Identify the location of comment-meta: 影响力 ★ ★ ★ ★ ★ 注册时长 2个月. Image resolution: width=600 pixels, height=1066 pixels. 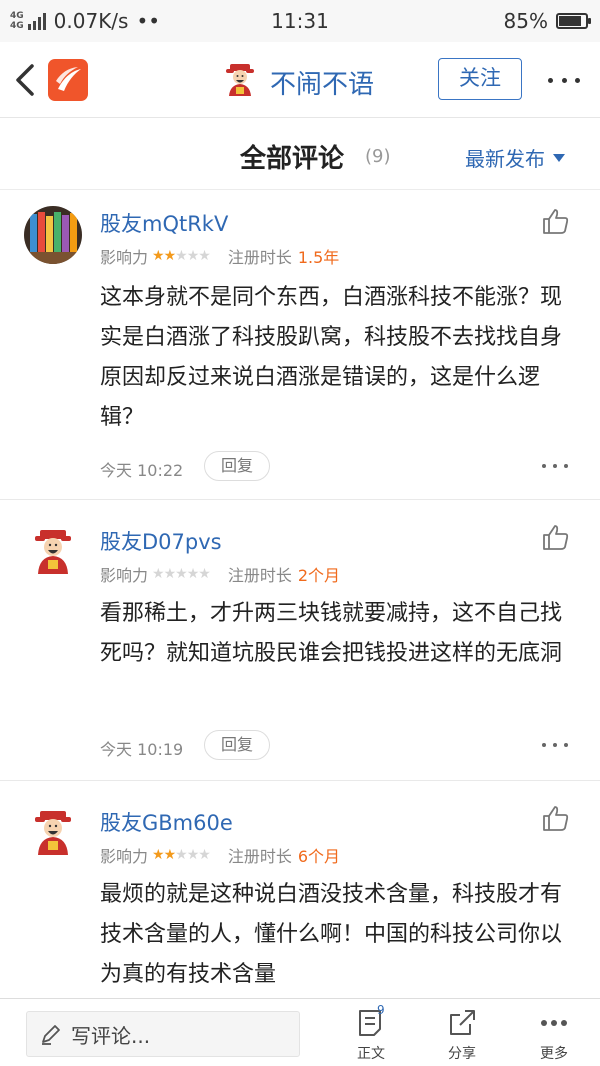
(220, 574).